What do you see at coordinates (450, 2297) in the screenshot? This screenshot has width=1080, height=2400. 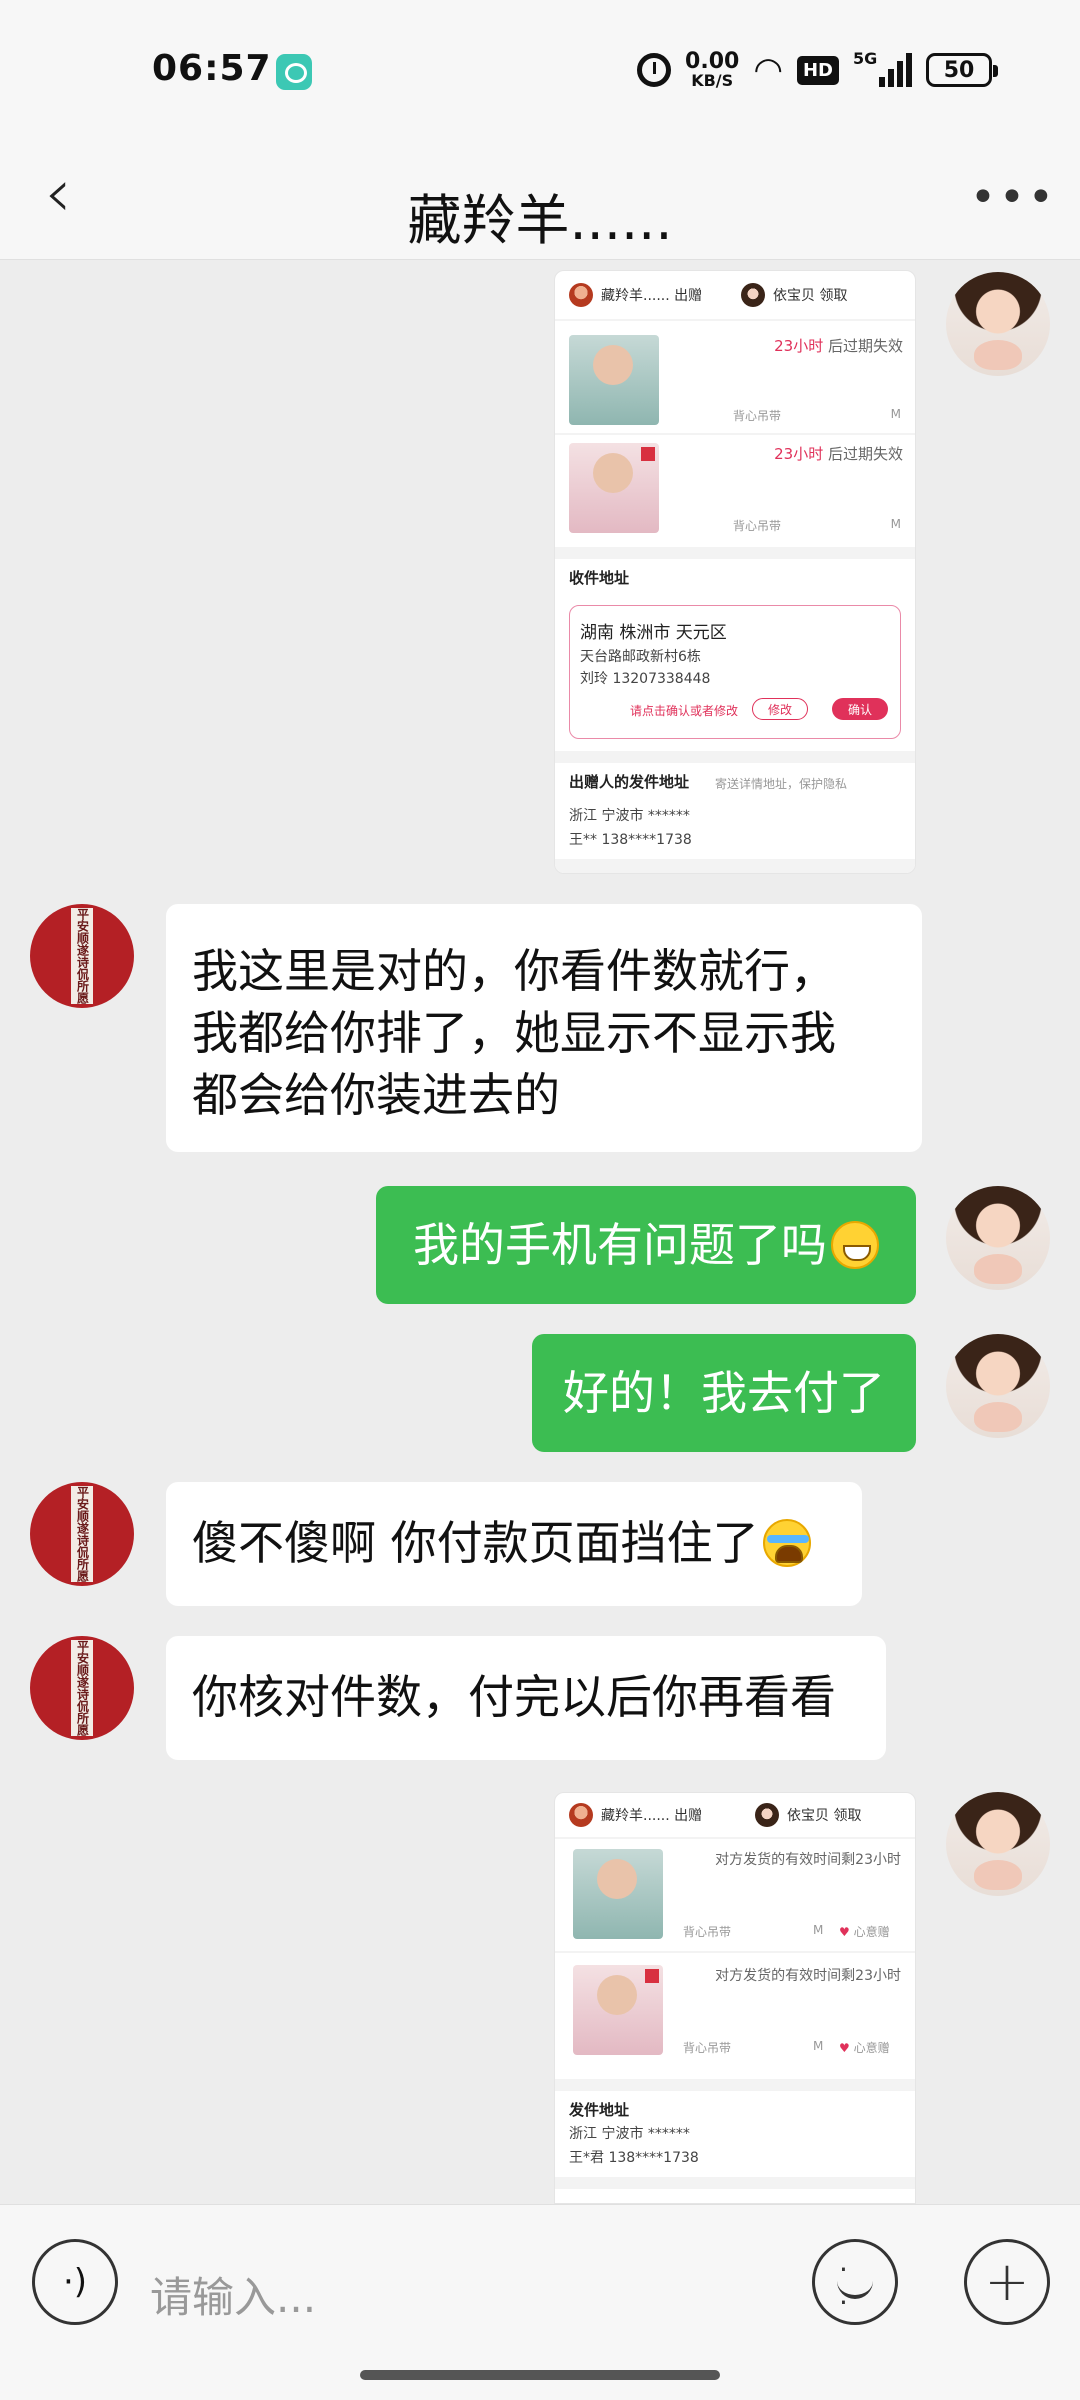 I see `message-input` at bounding box center [450, 2297].